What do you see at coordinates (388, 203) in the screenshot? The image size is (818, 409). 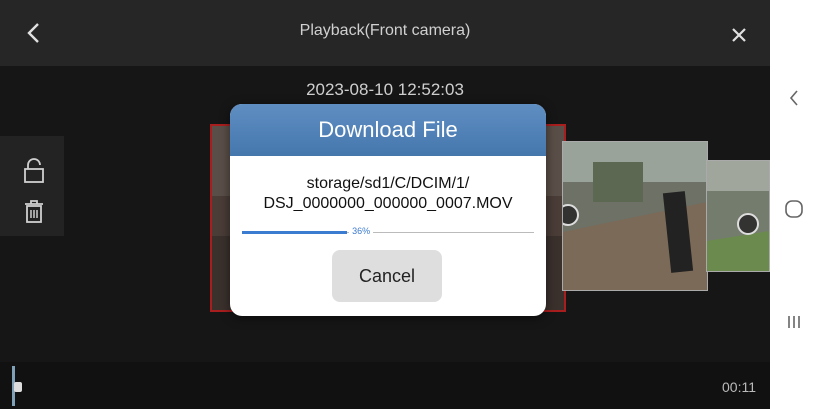 I see `file-path-line: DSJ_0000000_000000_0007.MOV` at bounding box center [388, 203].